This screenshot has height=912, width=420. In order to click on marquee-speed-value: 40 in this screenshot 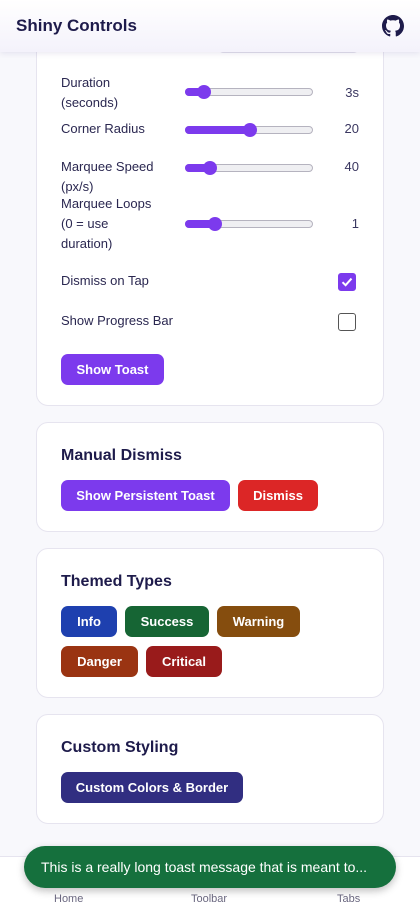, I will do `click(351, 166)`.